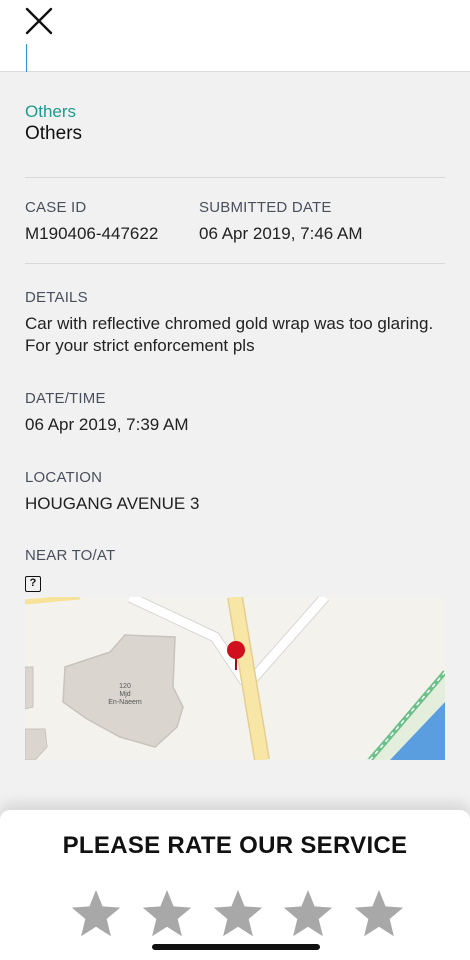 Image resolution: width=470 pixels, height=960 pixels. I want to click on location-label: LOCATION, so click(64, 477).